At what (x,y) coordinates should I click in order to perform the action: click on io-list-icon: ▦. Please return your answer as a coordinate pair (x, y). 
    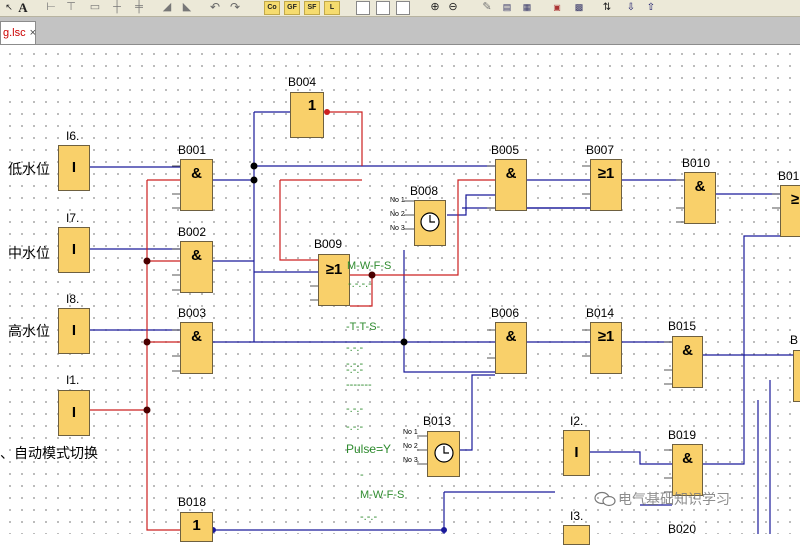
    Looking at the image, I should click on (527, 7).